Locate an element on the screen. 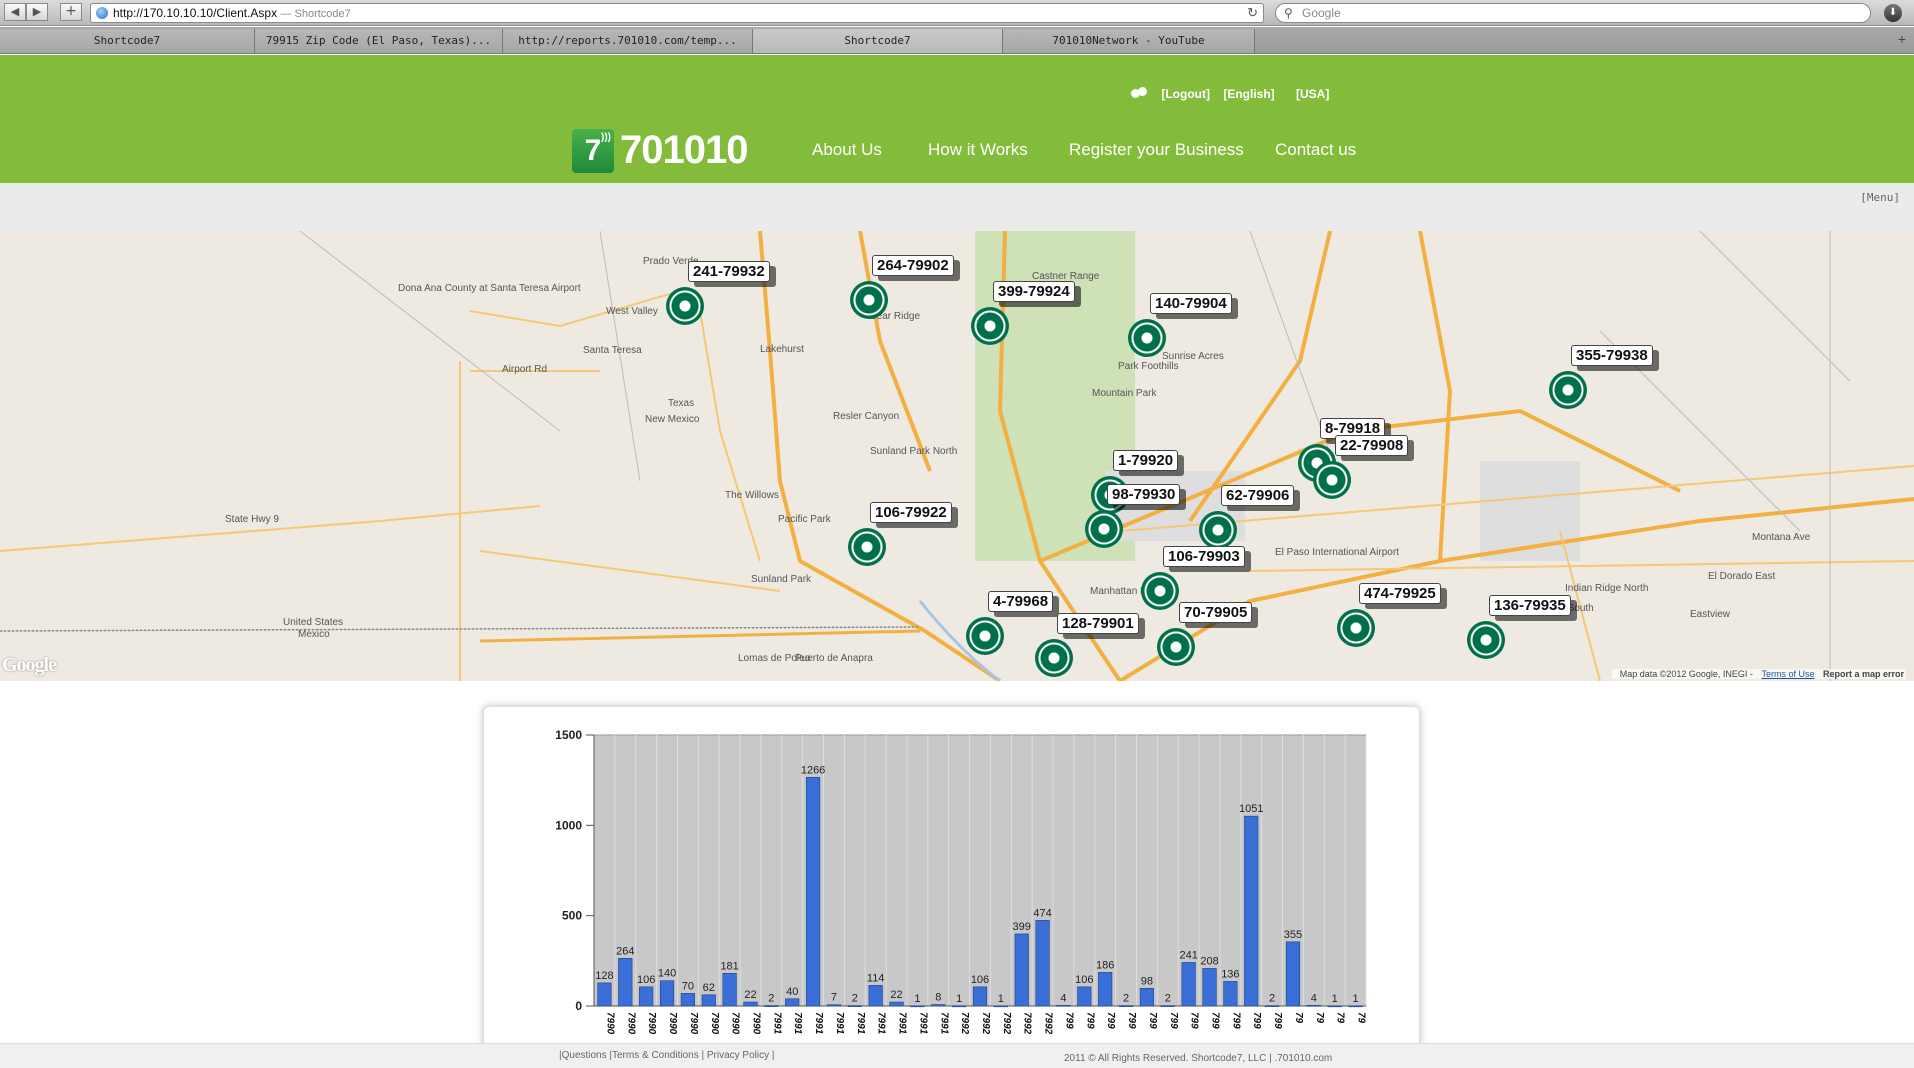 This screenshot has height=1068, width=1914. nav-contact-us: Contact us is located at coordinates (1315, 150).